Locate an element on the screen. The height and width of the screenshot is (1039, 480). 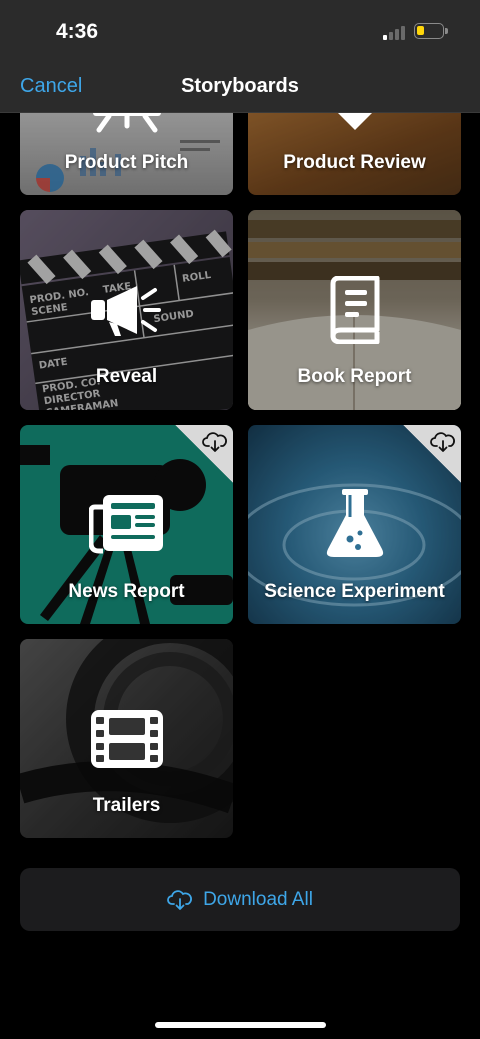
storyboard-tile-trailers: Trailers is located at coordinates (126, 738).